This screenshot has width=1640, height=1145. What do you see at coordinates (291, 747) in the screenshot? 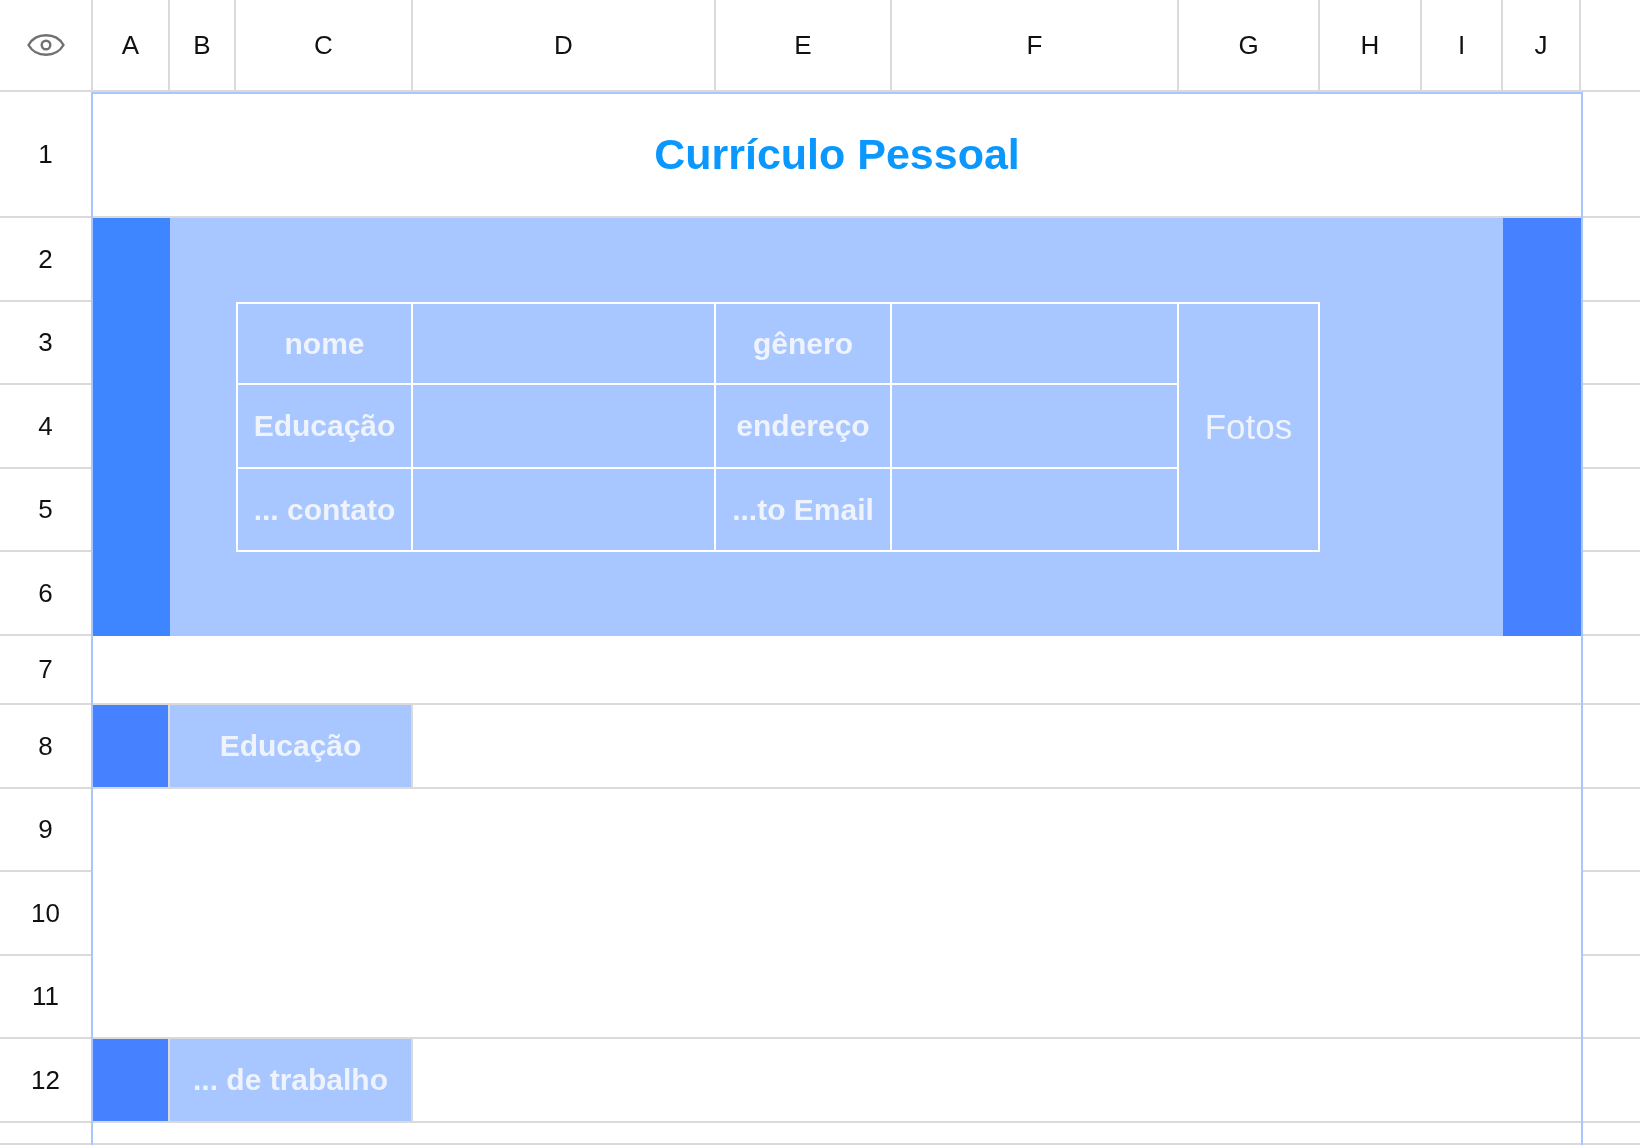
I see `section-heading: Educação` at bounding box center [291, 747].